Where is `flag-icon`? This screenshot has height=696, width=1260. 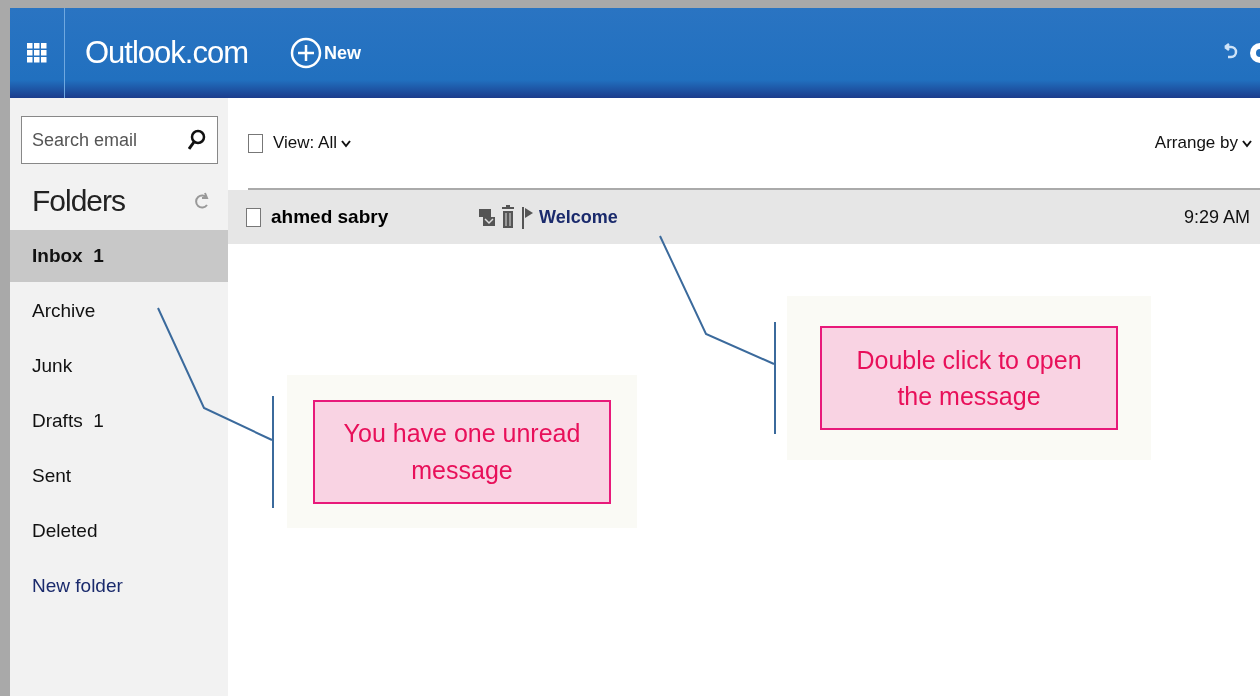 flag-icon is located at coordinates (528, 217).